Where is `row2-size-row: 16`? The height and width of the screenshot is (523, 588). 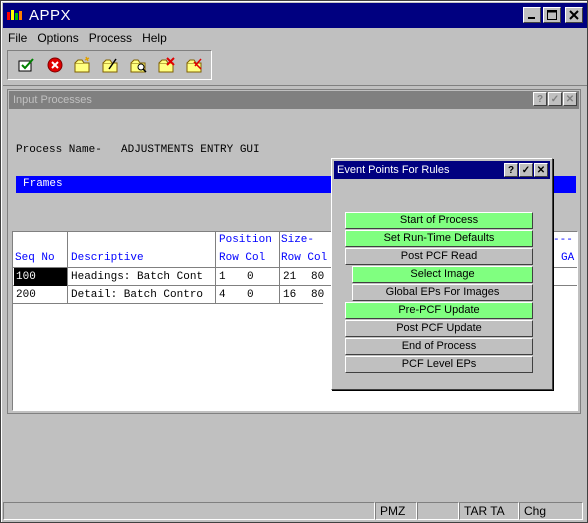 row2-size-row: 16 is located at coordinates (289, 295).